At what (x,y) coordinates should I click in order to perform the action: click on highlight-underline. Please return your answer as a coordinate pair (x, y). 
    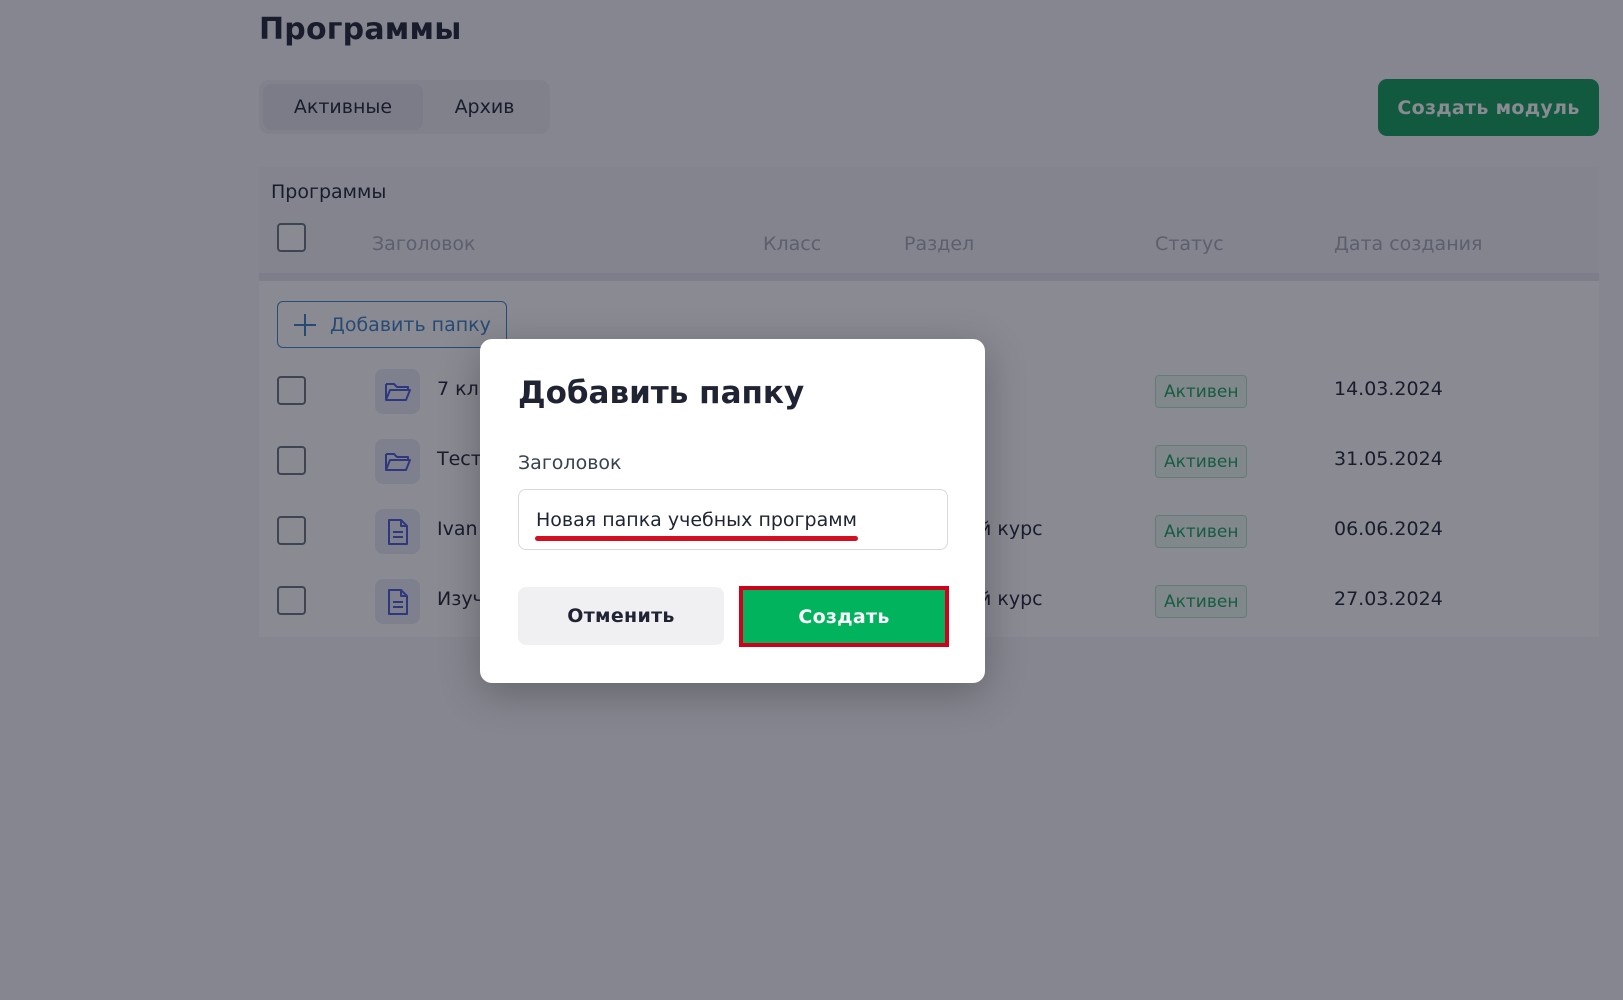
    Looking at the image, I should click on (696, 538).